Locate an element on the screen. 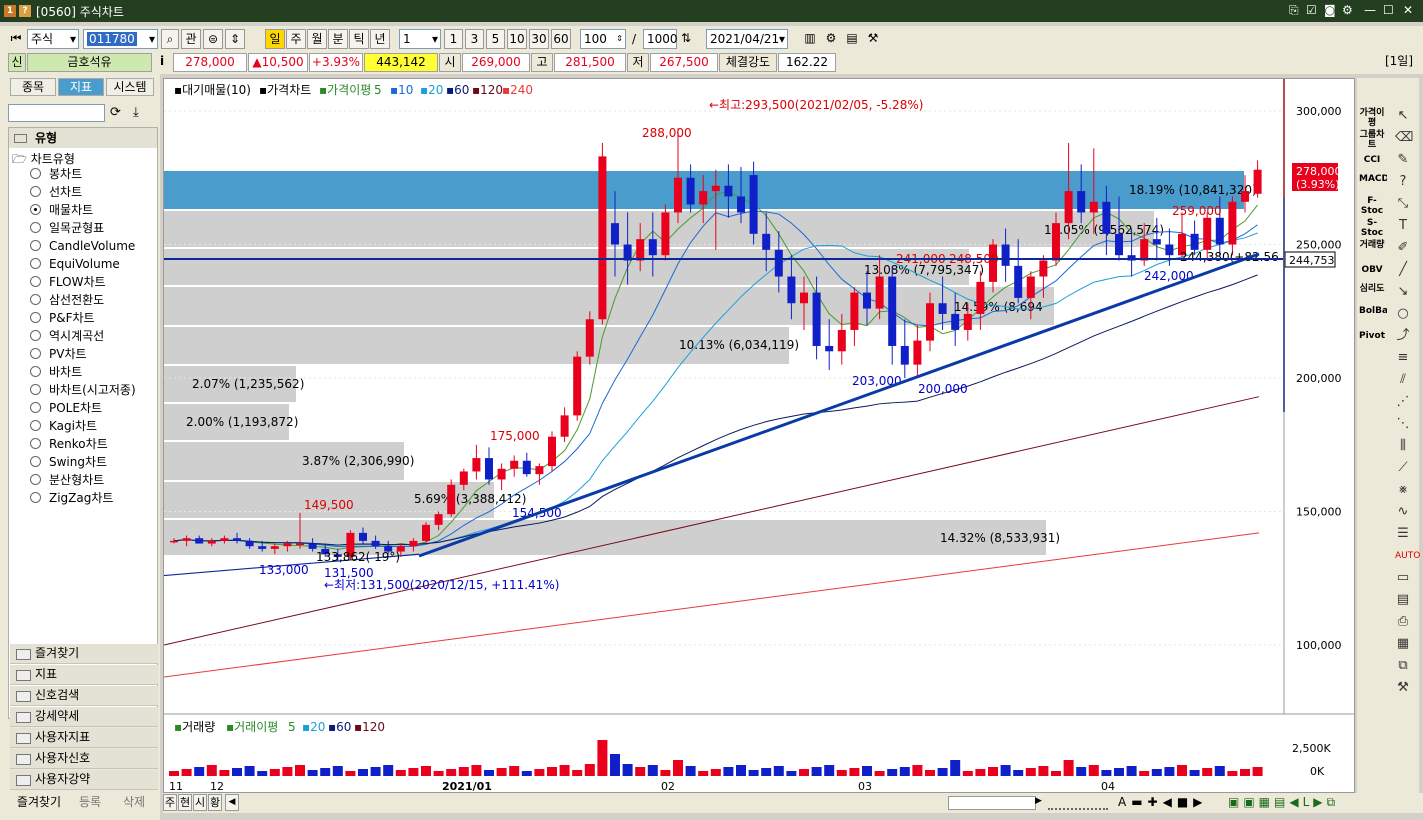 The width and height of the screenshot is (1423, 820). chart-type-9: 역시계곡선 is located at coordinates (67, 336).